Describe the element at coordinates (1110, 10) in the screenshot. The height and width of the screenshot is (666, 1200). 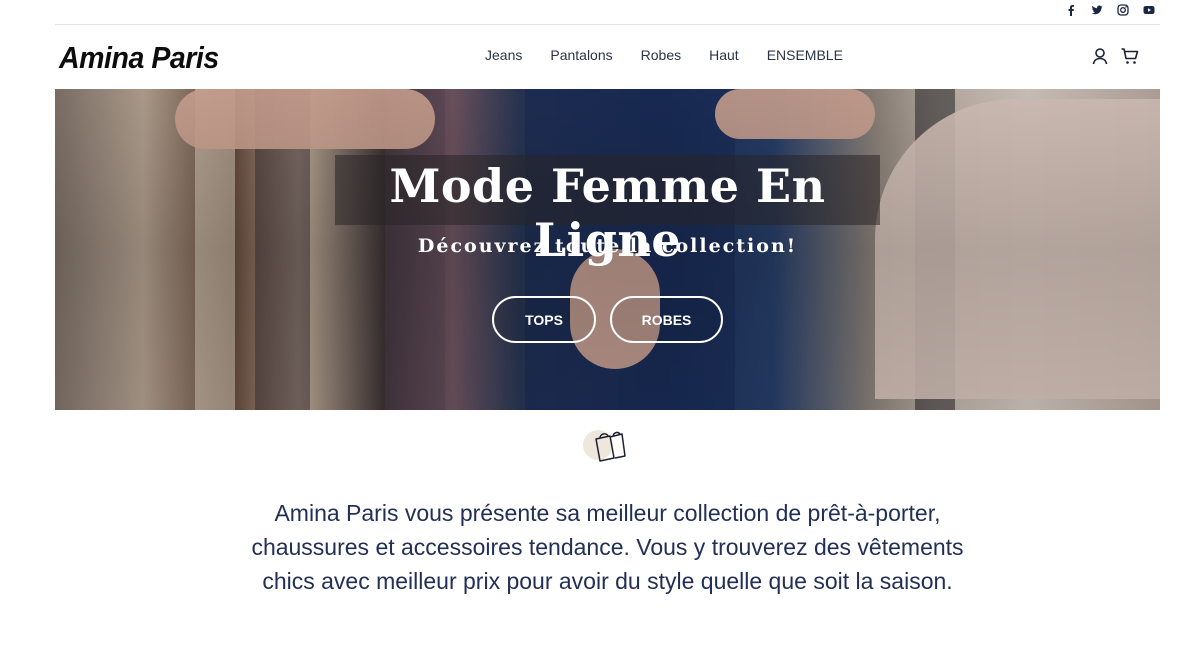
I see `social-links` at that location.